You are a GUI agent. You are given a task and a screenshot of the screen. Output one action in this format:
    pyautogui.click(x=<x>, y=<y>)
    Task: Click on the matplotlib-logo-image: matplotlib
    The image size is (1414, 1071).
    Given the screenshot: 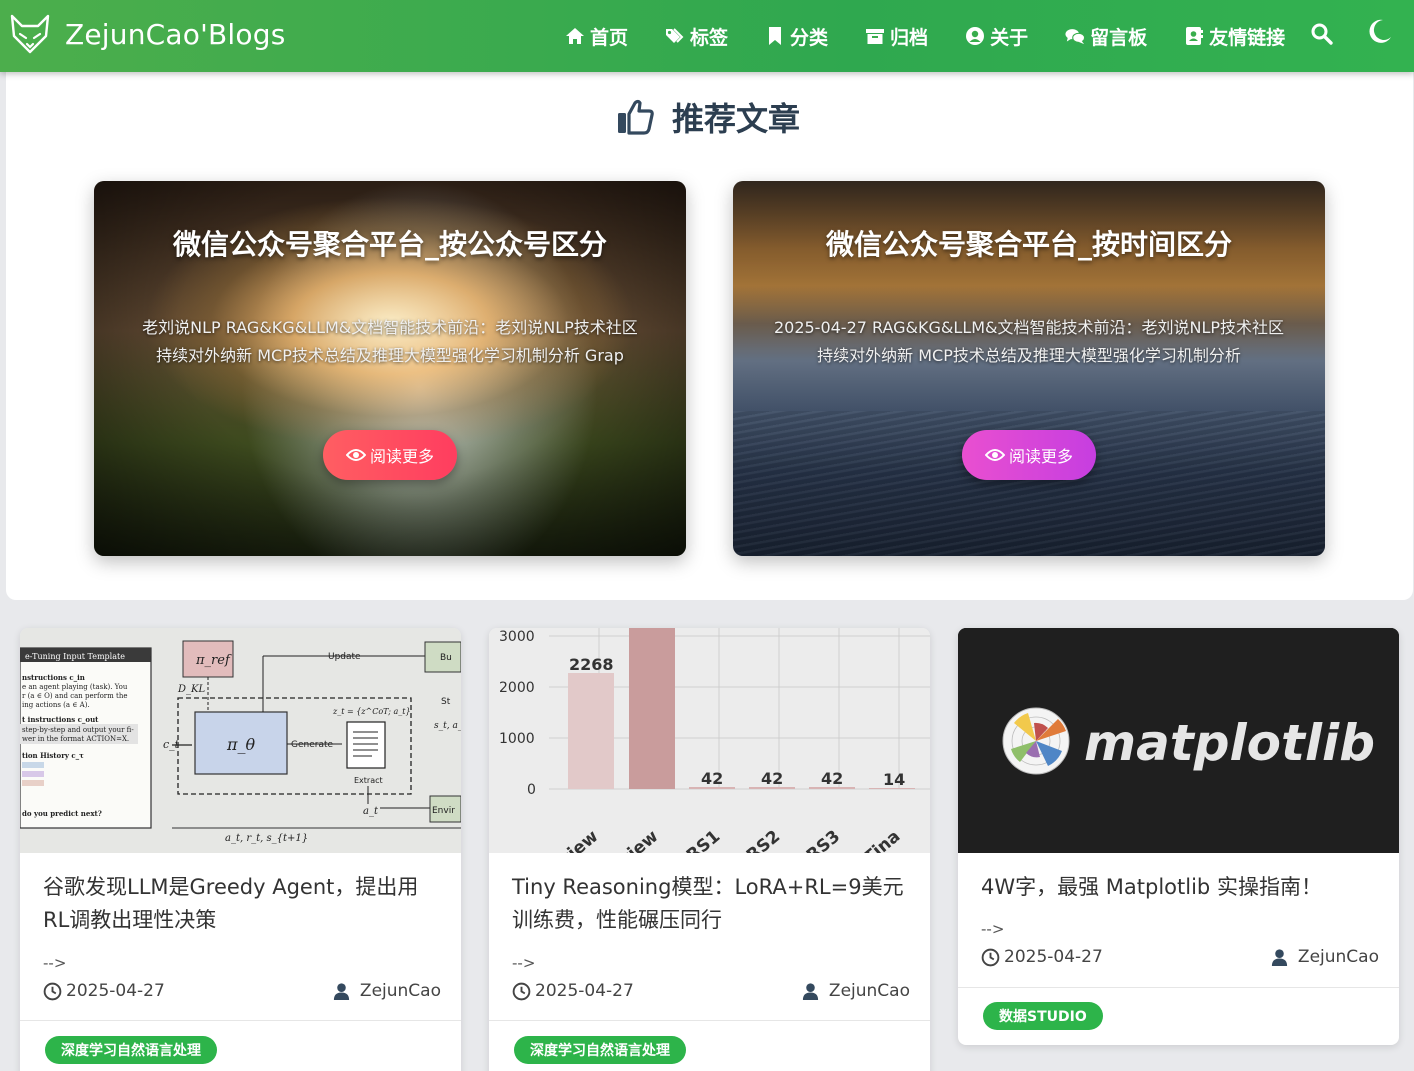 What is the action you would take?
    pyautogui.click(x=1178, y=740)
    